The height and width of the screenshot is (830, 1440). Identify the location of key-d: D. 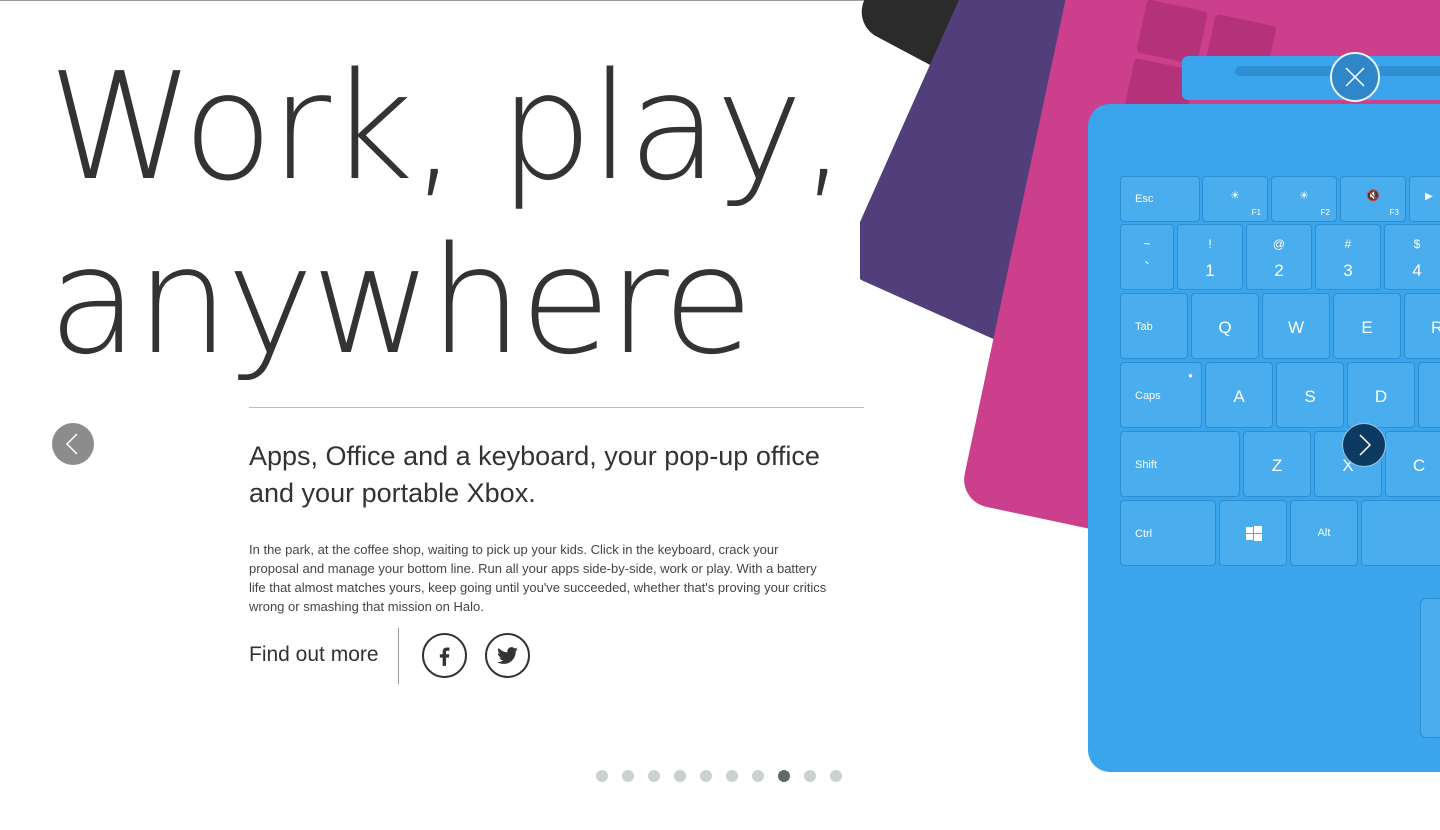
(1381, 395).